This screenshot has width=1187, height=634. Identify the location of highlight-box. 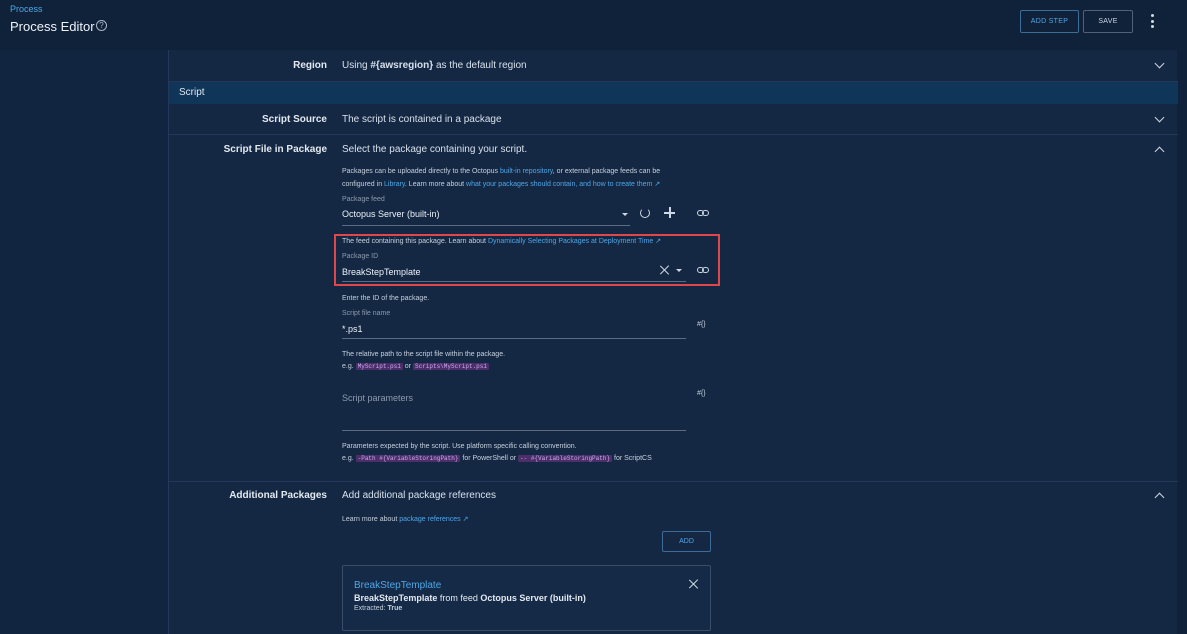
(527, 260).